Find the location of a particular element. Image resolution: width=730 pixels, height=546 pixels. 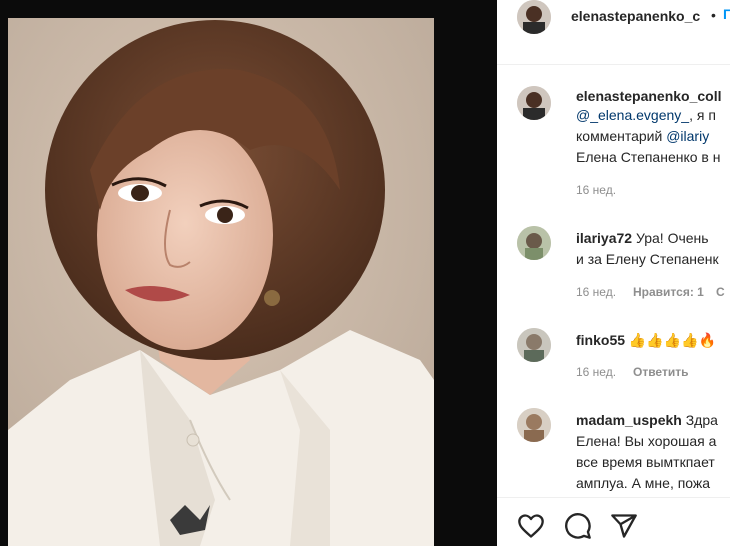

caption-line-2: комментарий @ilariy is located at coordinates (643, 136).